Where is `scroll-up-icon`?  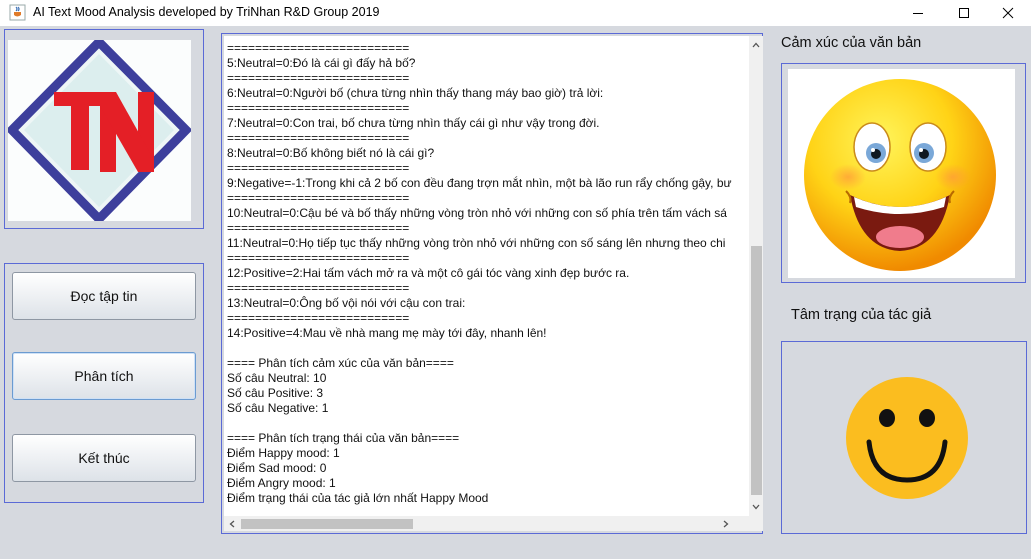 scroll-up-icon is located at coordinates (756, 45).